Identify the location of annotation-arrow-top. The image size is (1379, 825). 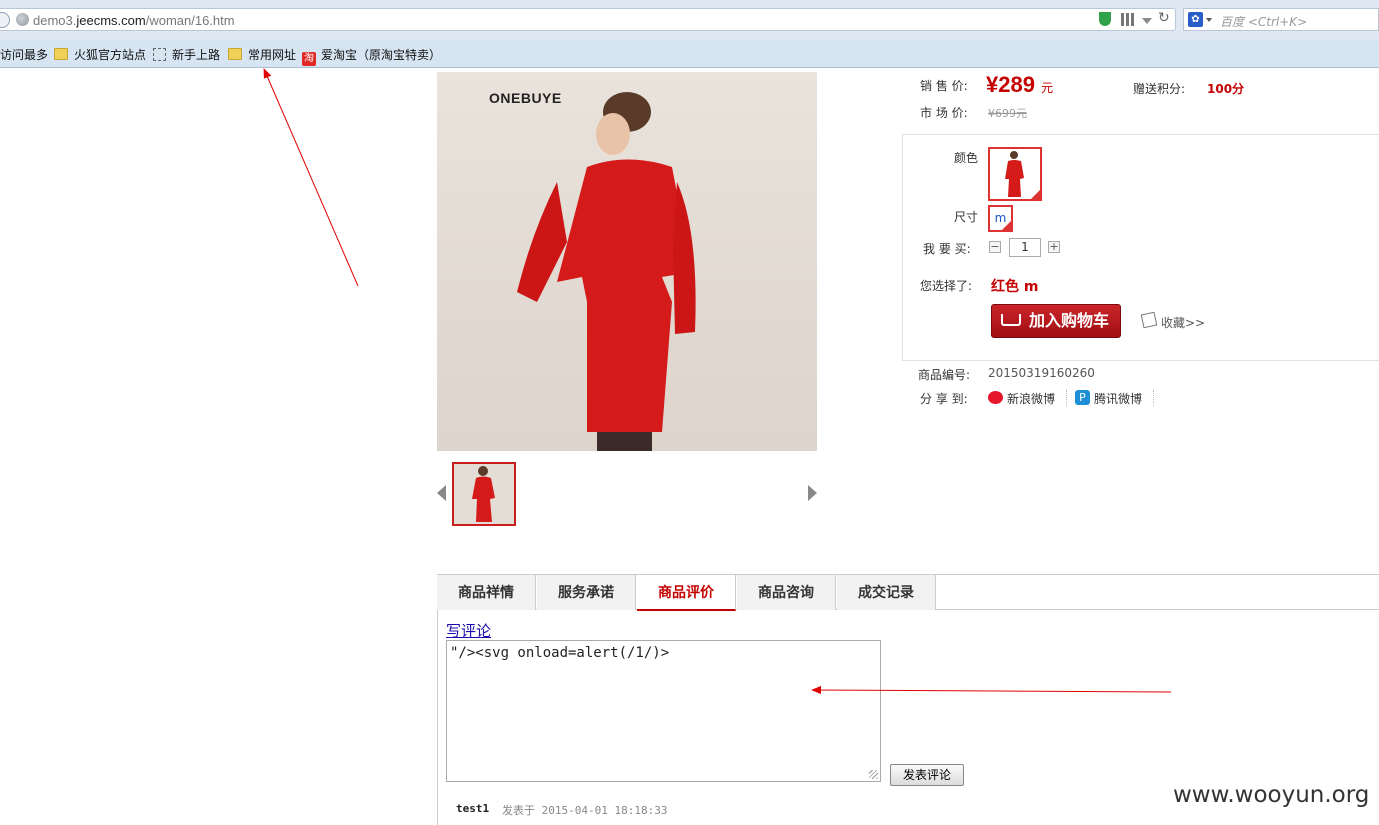
(311, 177).